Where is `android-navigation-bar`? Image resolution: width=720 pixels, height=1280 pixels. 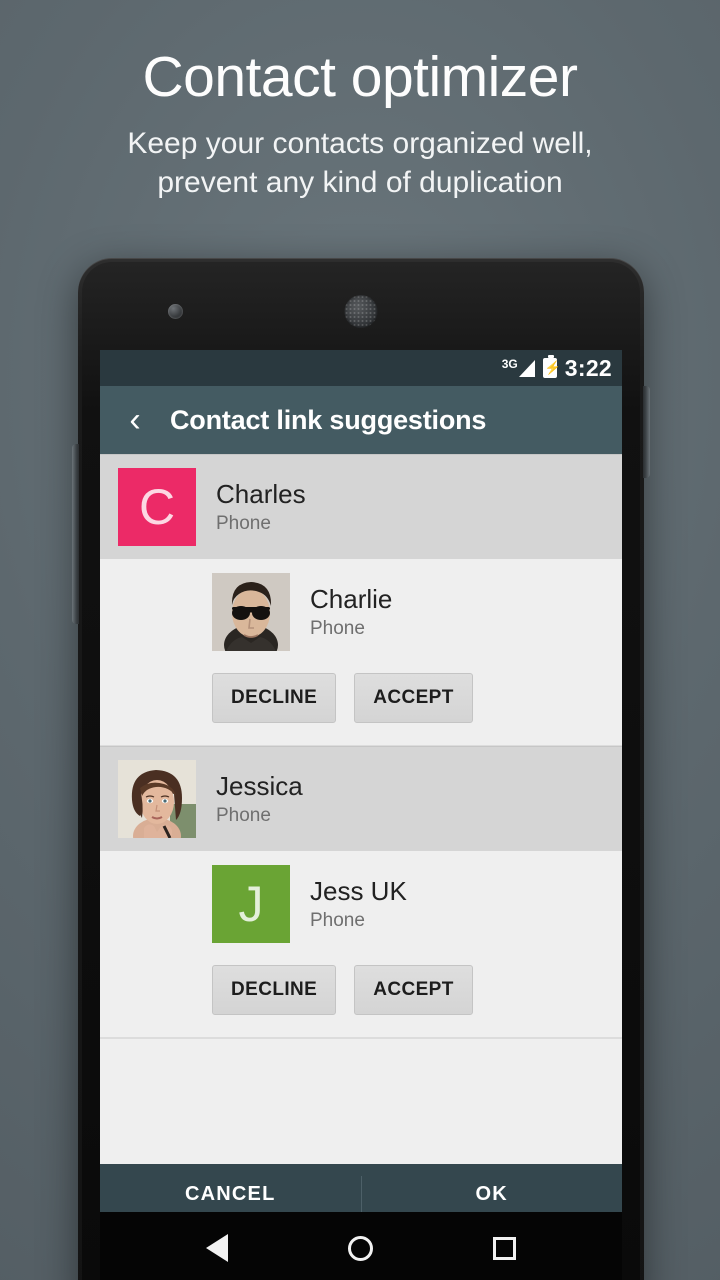 android-navigation-bar is located at coordinates (361, 1246).